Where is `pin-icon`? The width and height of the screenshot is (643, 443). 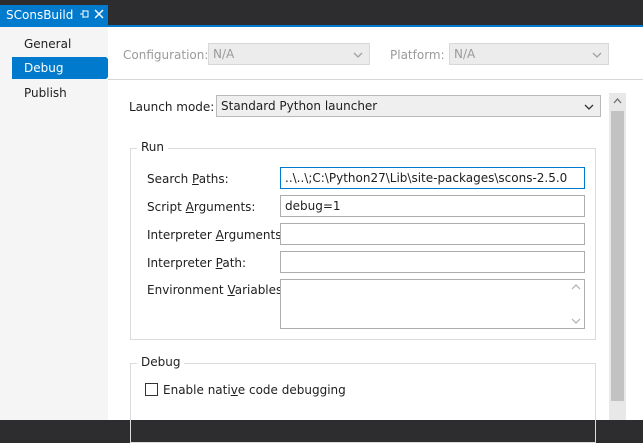
pin-icon is located at coordinates (84, 14).